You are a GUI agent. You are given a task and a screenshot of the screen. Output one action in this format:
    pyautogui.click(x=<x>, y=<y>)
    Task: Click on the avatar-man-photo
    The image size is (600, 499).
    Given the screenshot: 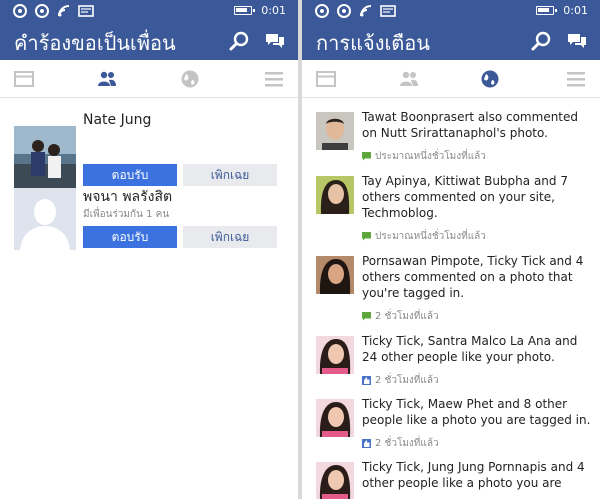 What is the action you would take?
    pyautogui.click(x=335, y=131)
    